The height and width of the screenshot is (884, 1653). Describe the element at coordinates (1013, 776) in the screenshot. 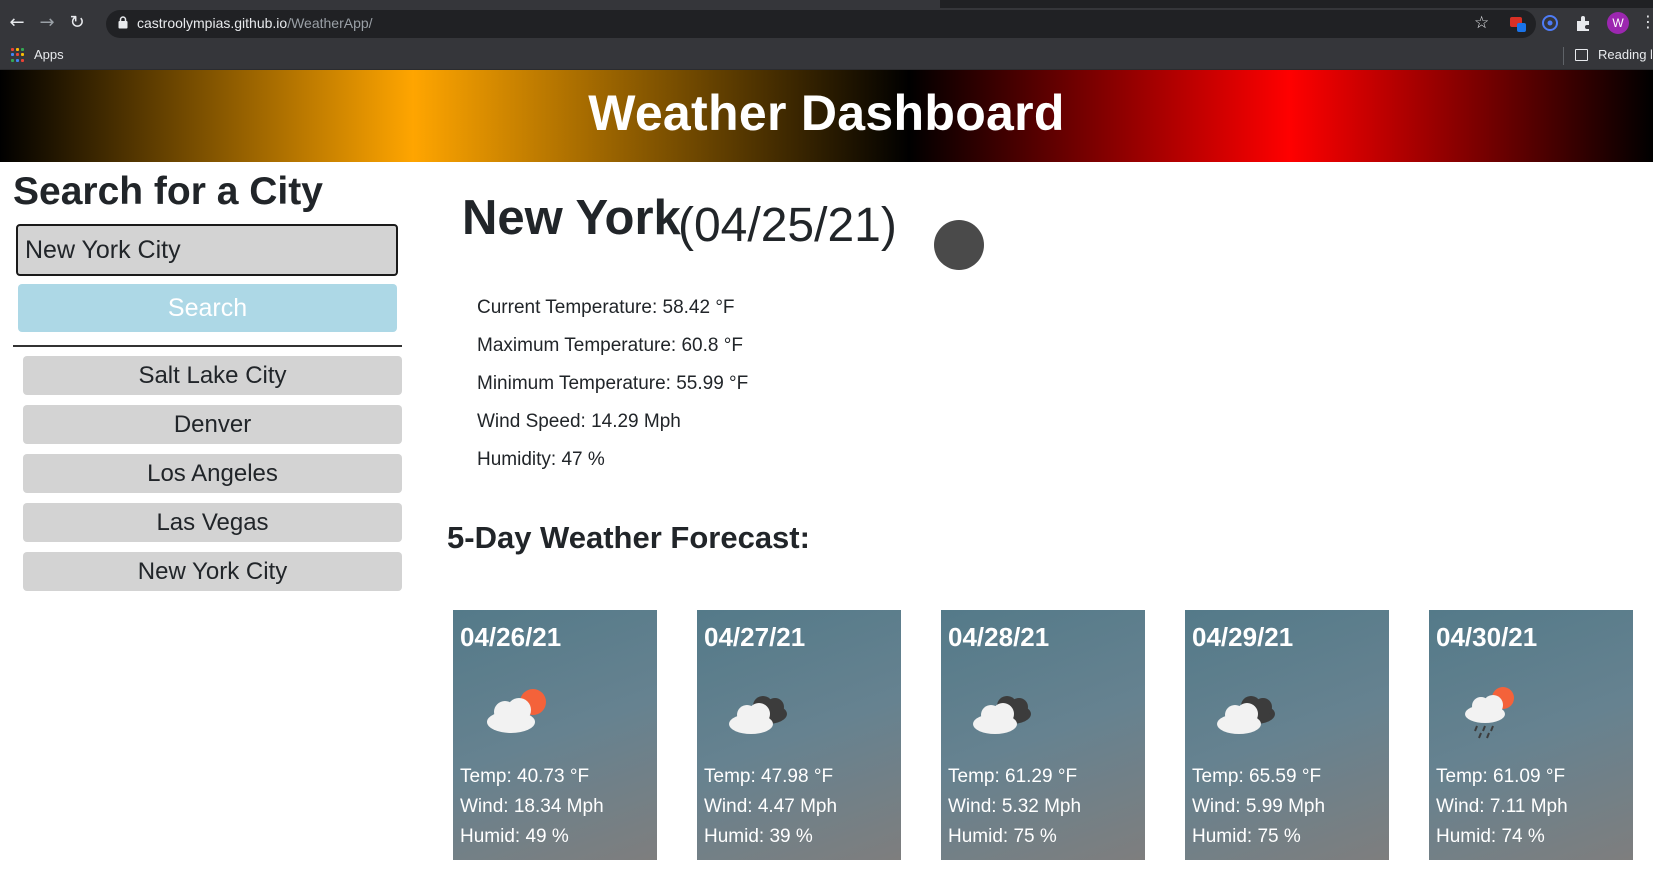

I see `forecast-temp: Temp: 61.29 °F` at that location.